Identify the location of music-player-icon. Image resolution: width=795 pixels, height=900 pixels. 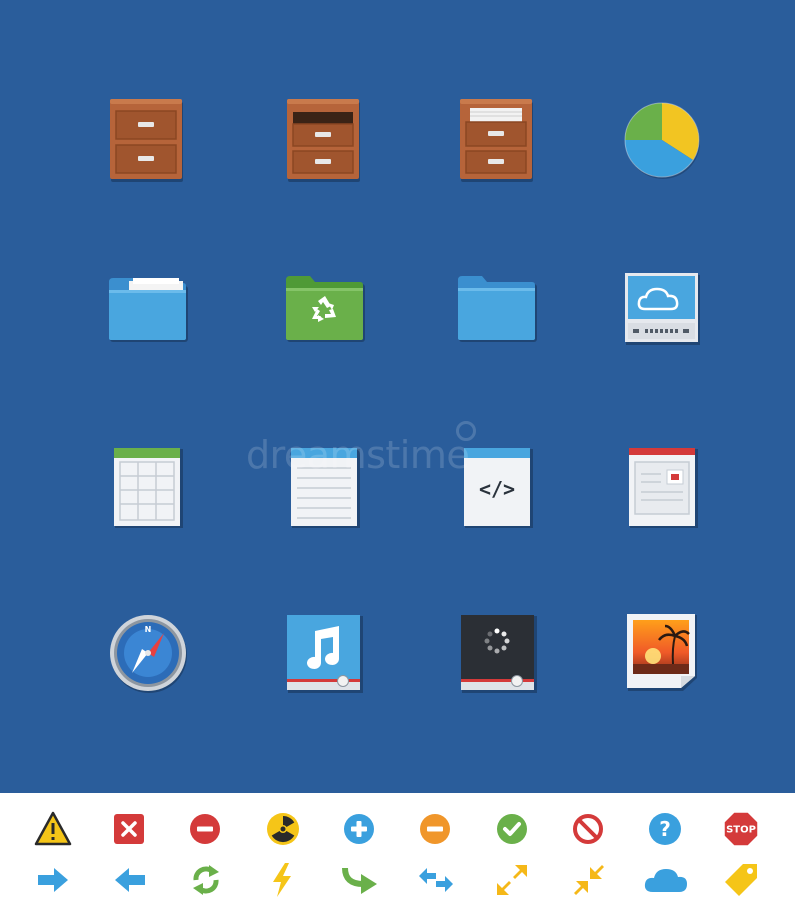
(324, 653).